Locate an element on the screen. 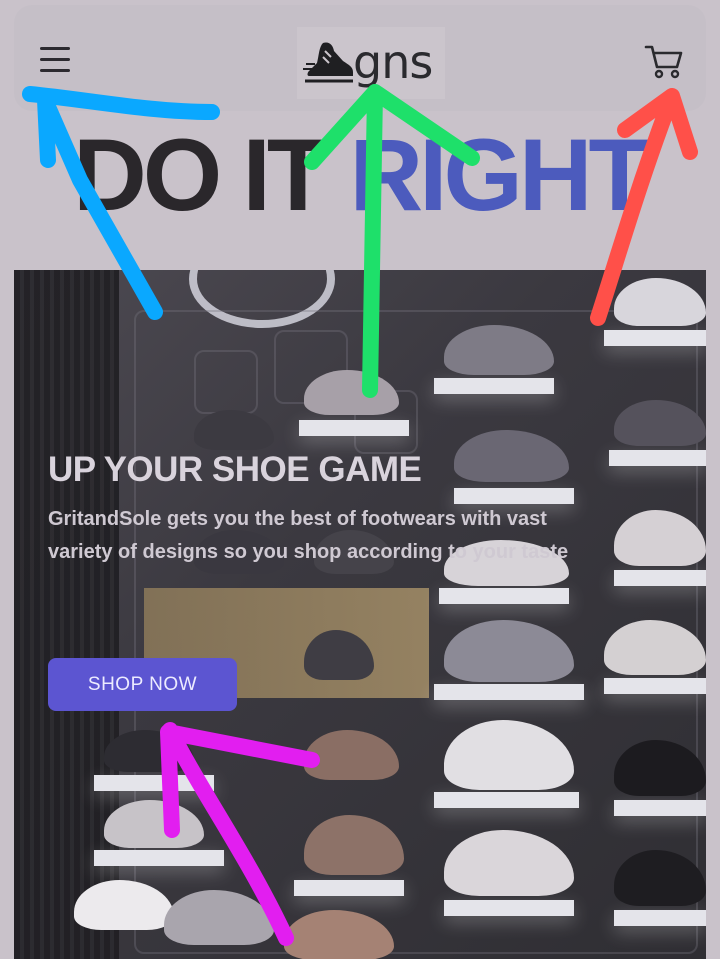 The width and height of the screenshot is (720, 959). running-shoe-icon is located at coordinates (328, 62).